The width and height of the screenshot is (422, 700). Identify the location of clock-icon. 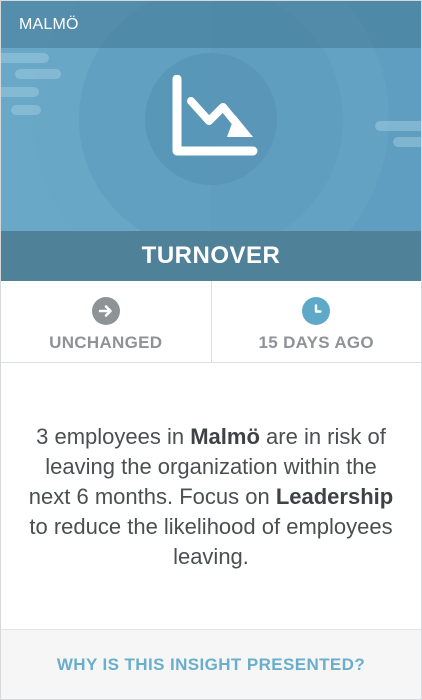
(316, 311).